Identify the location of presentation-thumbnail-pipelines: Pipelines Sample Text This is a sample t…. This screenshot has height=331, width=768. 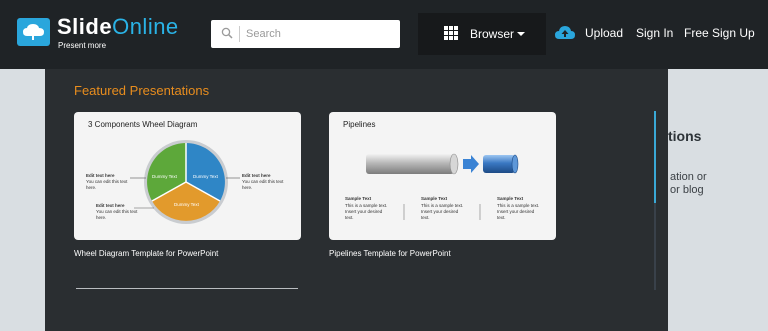
(442, 176).